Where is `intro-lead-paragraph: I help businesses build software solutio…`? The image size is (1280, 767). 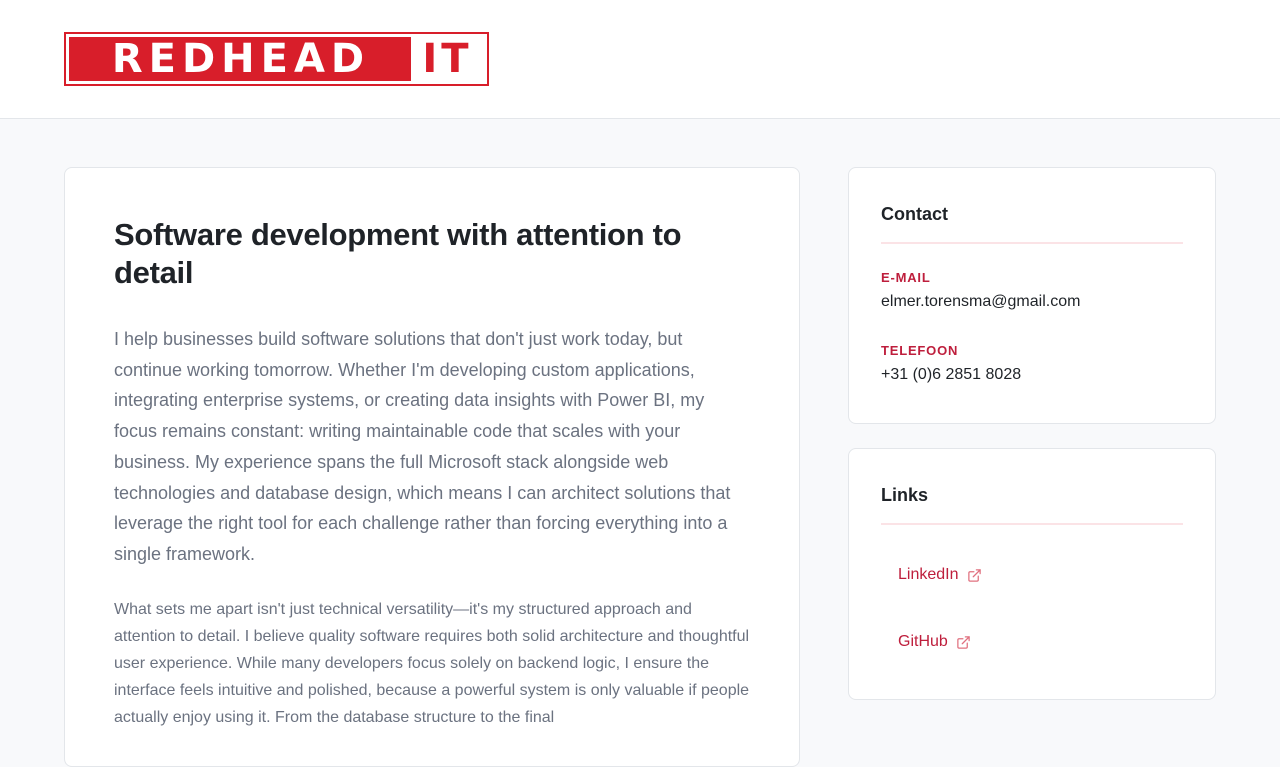
intro-lead-paragraph: I help businesses build software solutio… is located at coordinates (422, 446).